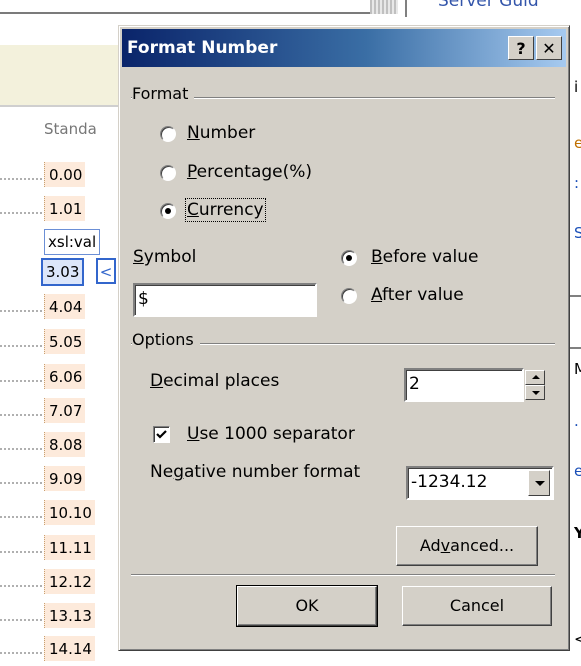 The height and width of the screenshot is (666, 581). What do you see at coordinates (576, 87) in the screenshot?
I see `clipped-text: i` at bounding box center [576, 87].